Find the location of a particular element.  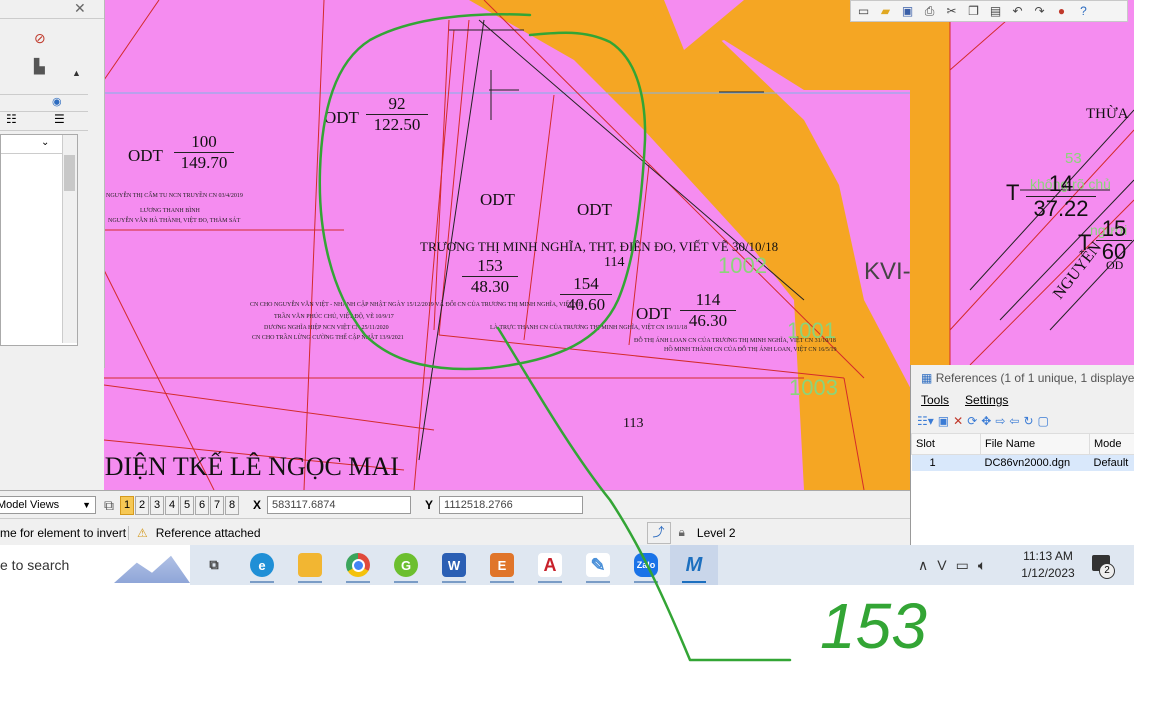

tree-icon: ☷▾ is located at coordinates (925, 421).